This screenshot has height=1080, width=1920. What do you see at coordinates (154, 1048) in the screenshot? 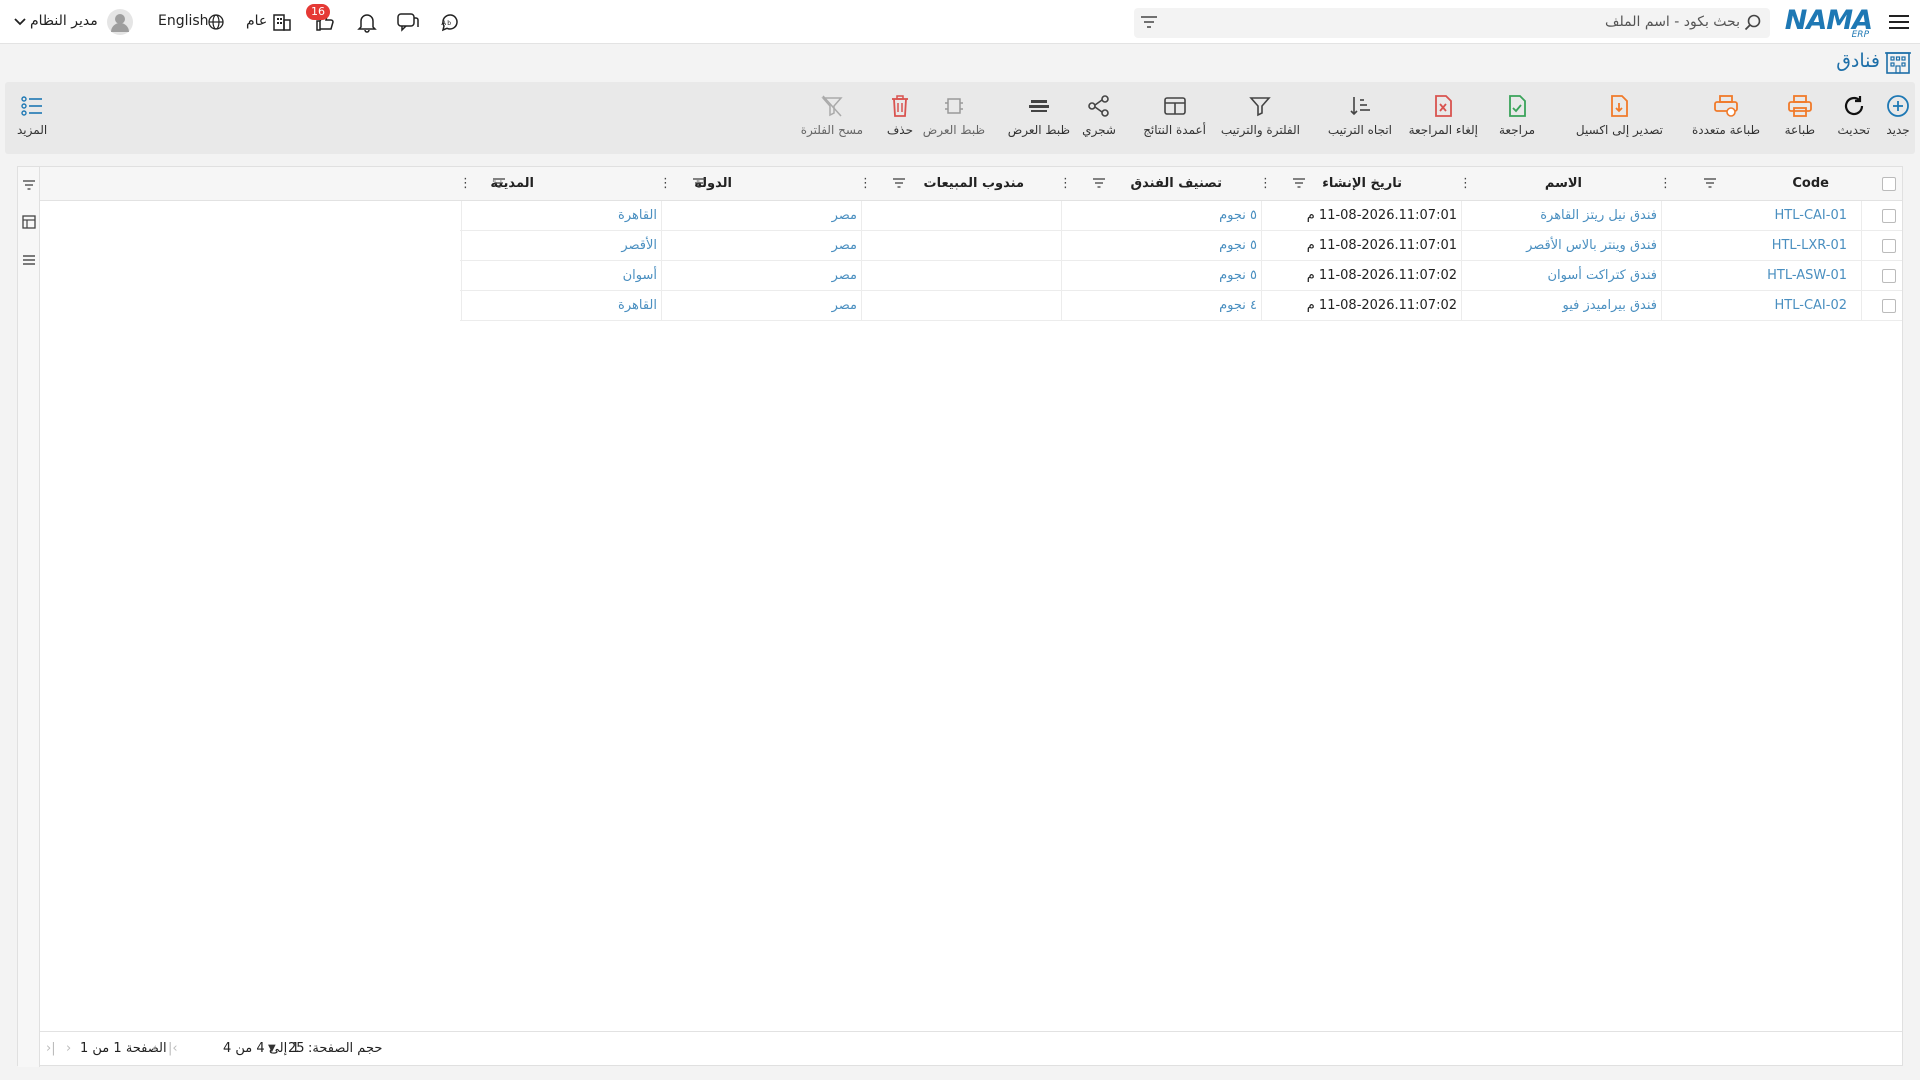
I see `next-page-icon: ›` at bounding box center [154, 1048].